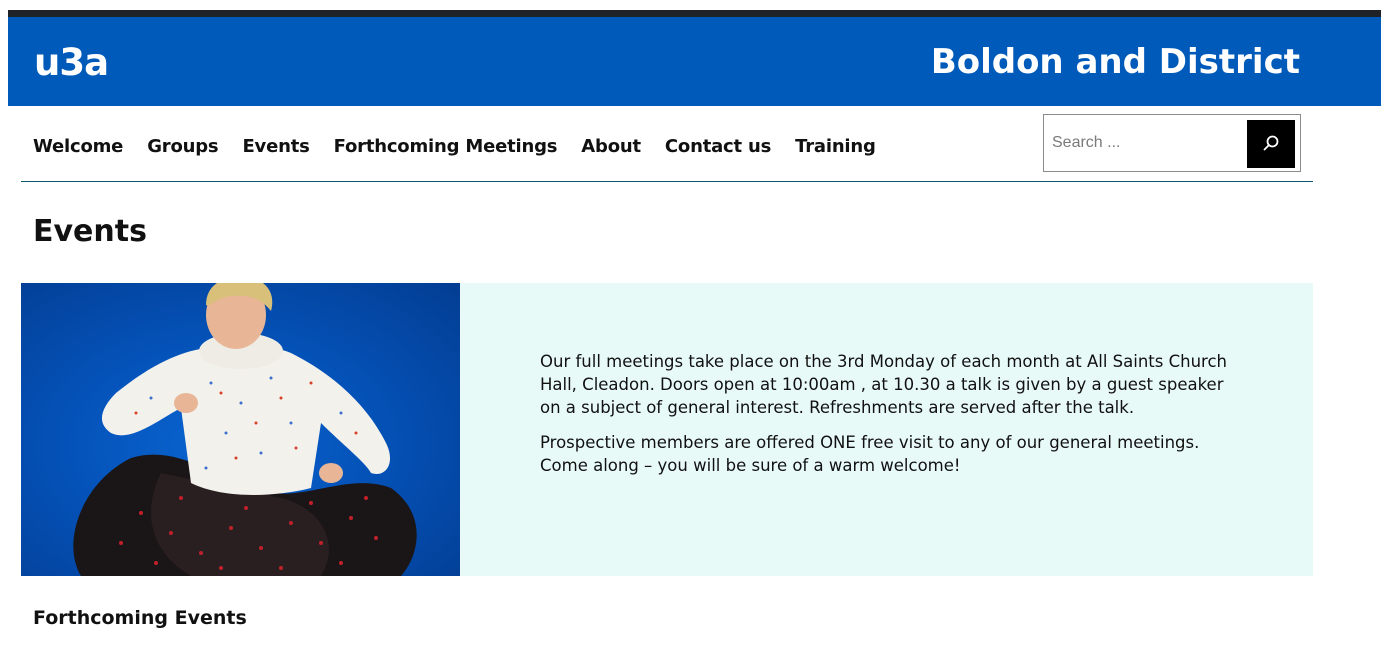  What do you see at coordinates (275, 146) in the screenshot?
I see `nav-item-events: Events` at bounding box center [275, 146].